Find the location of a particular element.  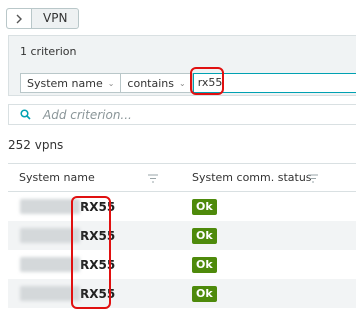

breadcrumb: VPN is located at coordinates (43, 18).